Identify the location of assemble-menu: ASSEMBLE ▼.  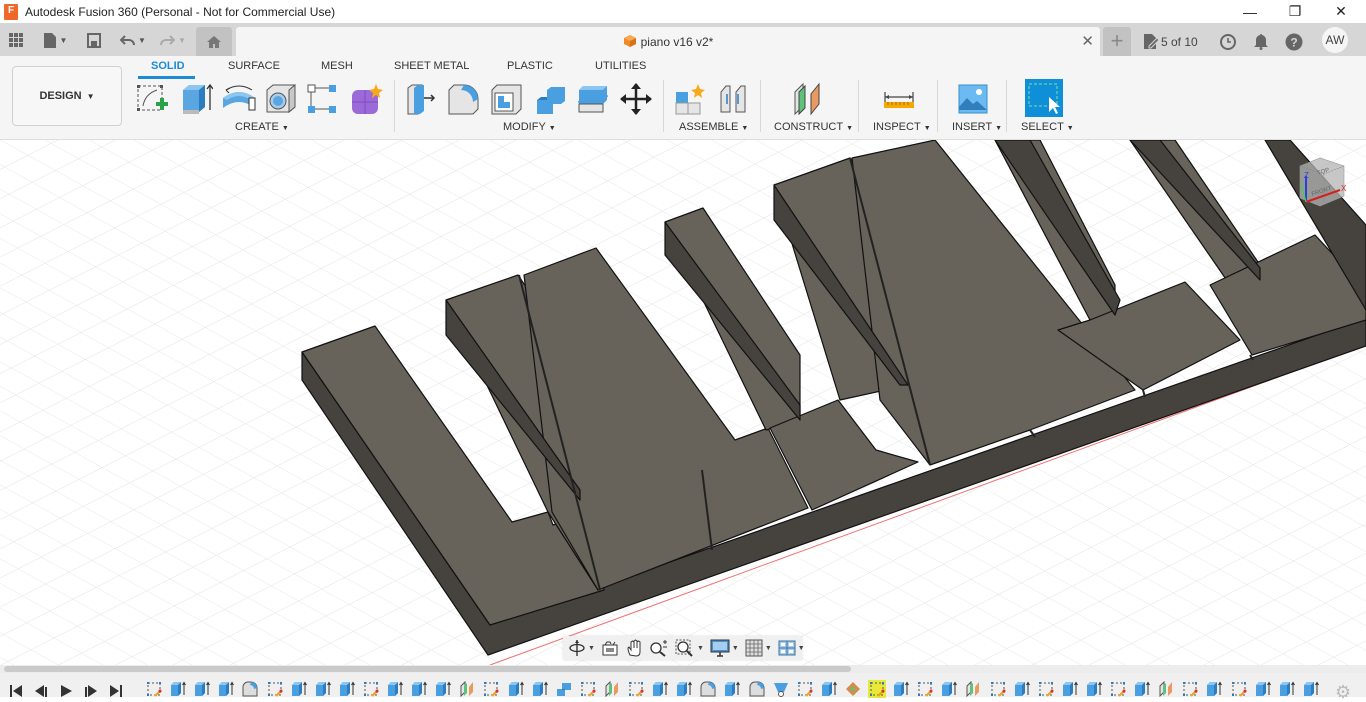
(713, 127).